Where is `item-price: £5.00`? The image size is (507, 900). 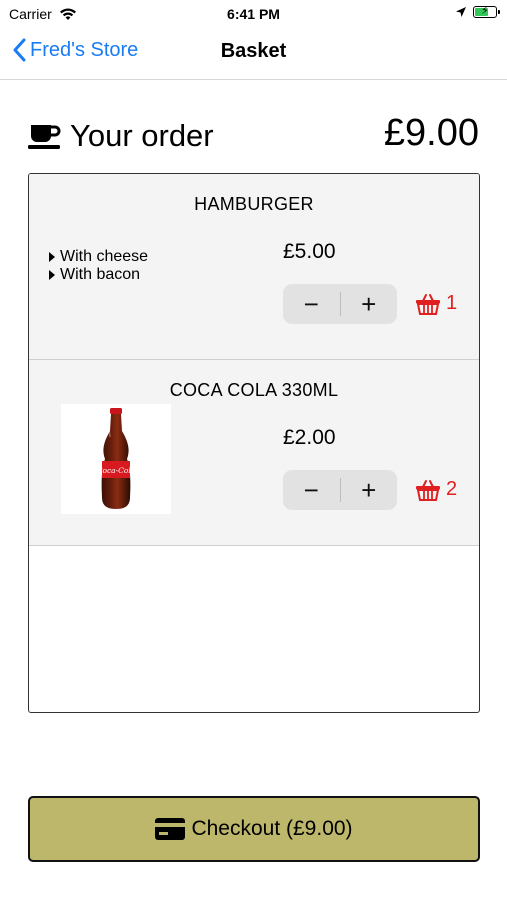 item-price: £5.00 is located at coordinates (309, 251).